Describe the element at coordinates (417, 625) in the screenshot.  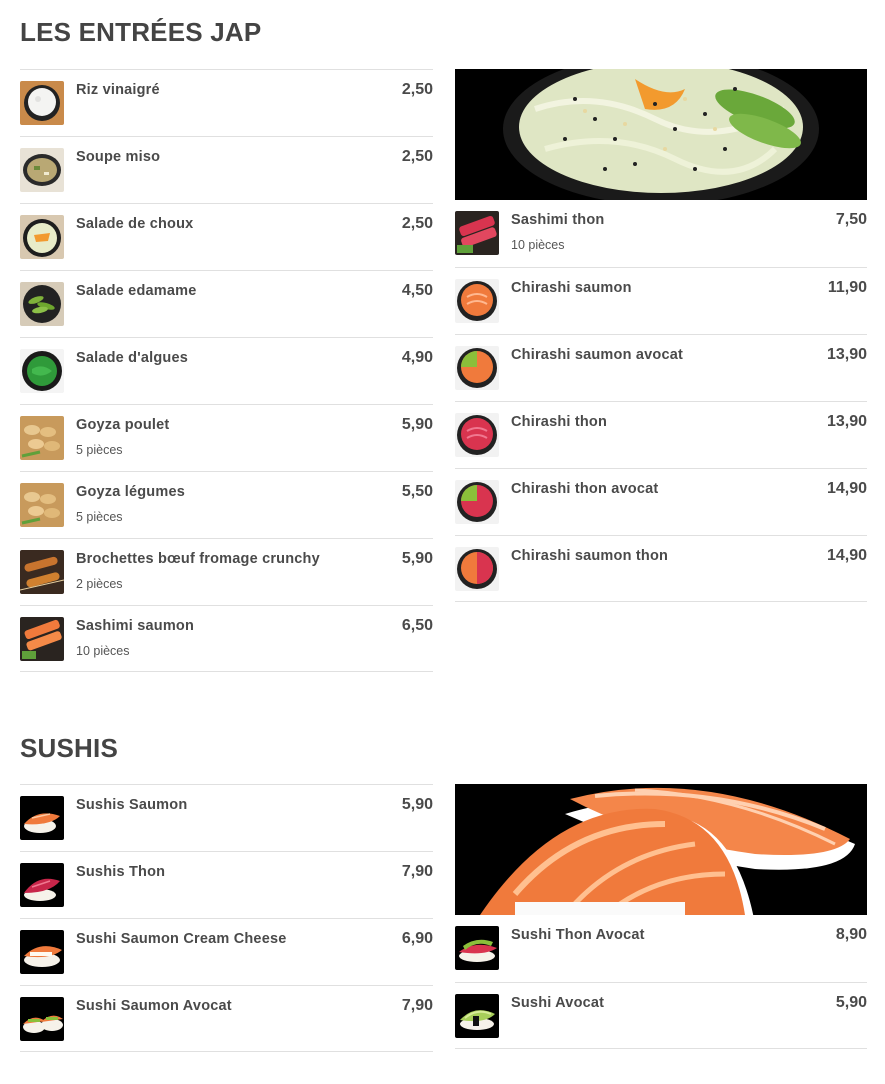
I see `item-price: 6,50` at that location.